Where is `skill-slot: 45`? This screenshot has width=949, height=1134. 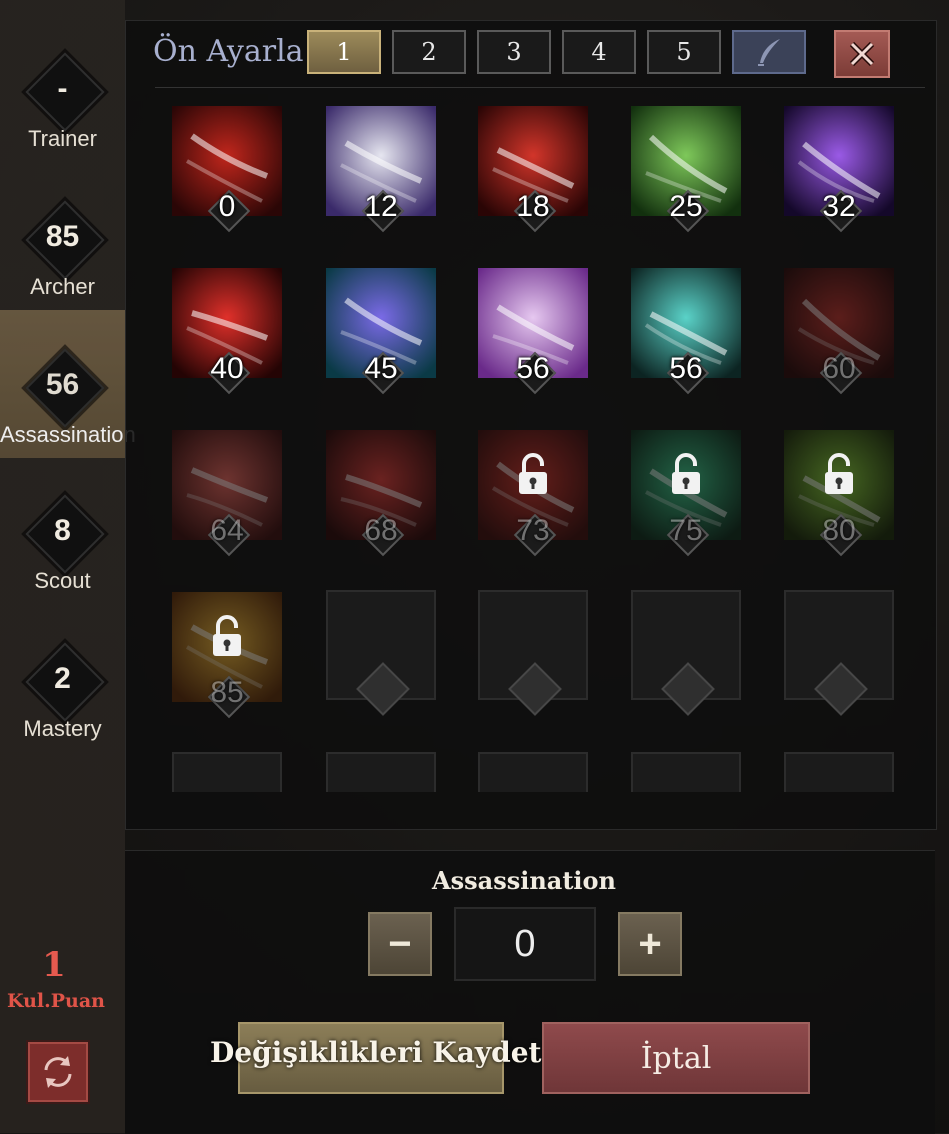
skill-slot: 45 is located at coordinates (381, 331).